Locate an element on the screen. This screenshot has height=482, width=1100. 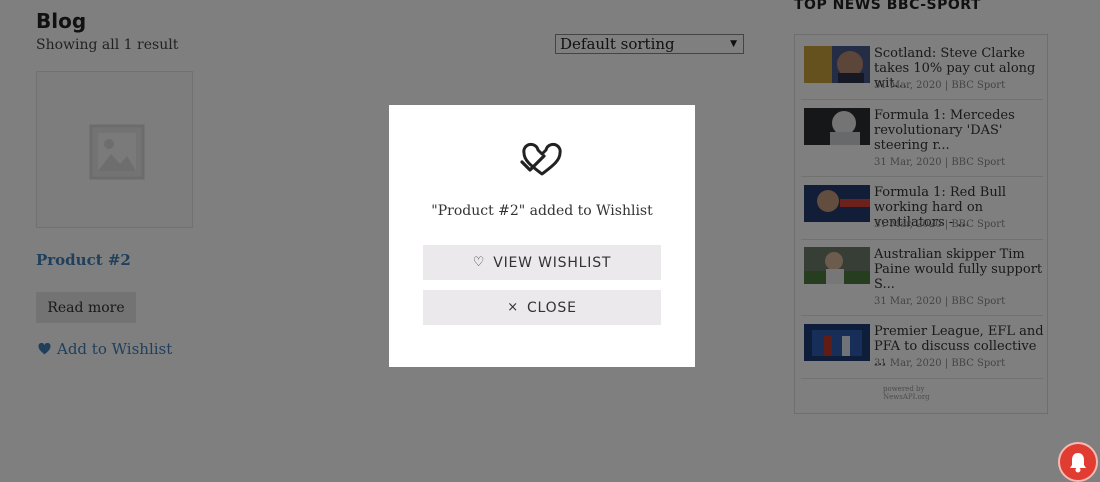
heart-check-icon is located at coordinates (541, 159).